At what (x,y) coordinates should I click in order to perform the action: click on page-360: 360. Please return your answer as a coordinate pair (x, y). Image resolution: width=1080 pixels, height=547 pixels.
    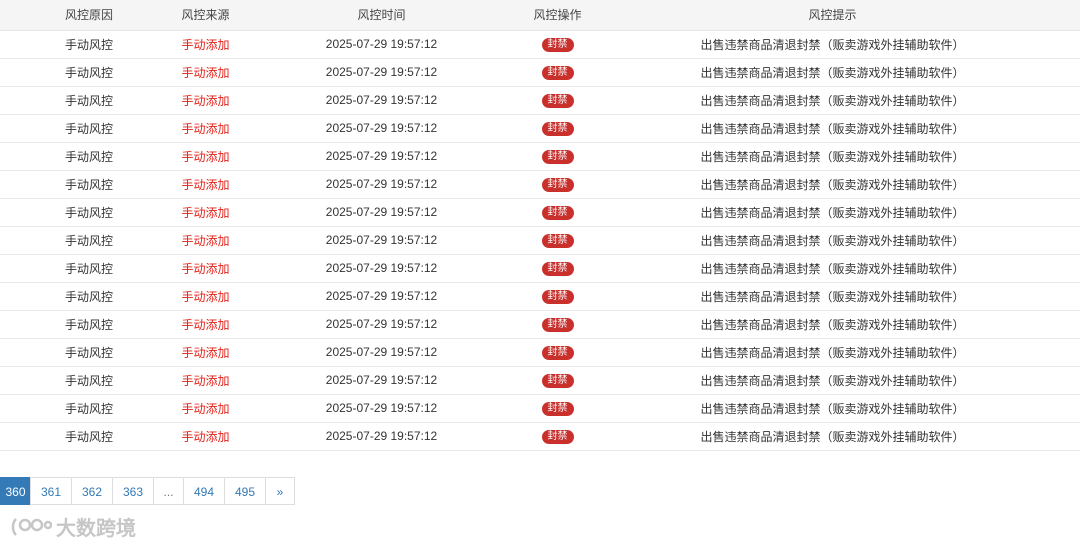
    Looking at the image, I should click on (15, 491).